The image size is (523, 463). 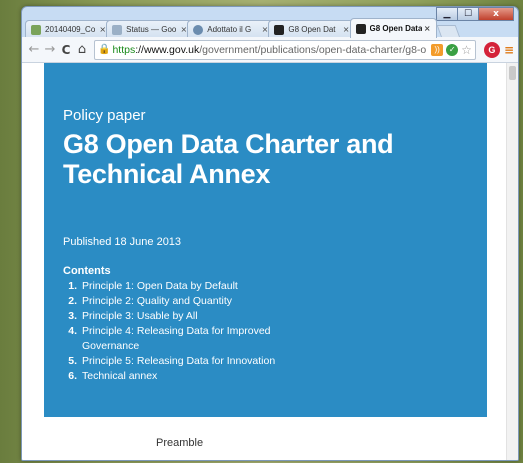 What do you see at coordinates (66, 50) in the screenshot?
I see `reload-icon: C` at bounding box center [66, 50].